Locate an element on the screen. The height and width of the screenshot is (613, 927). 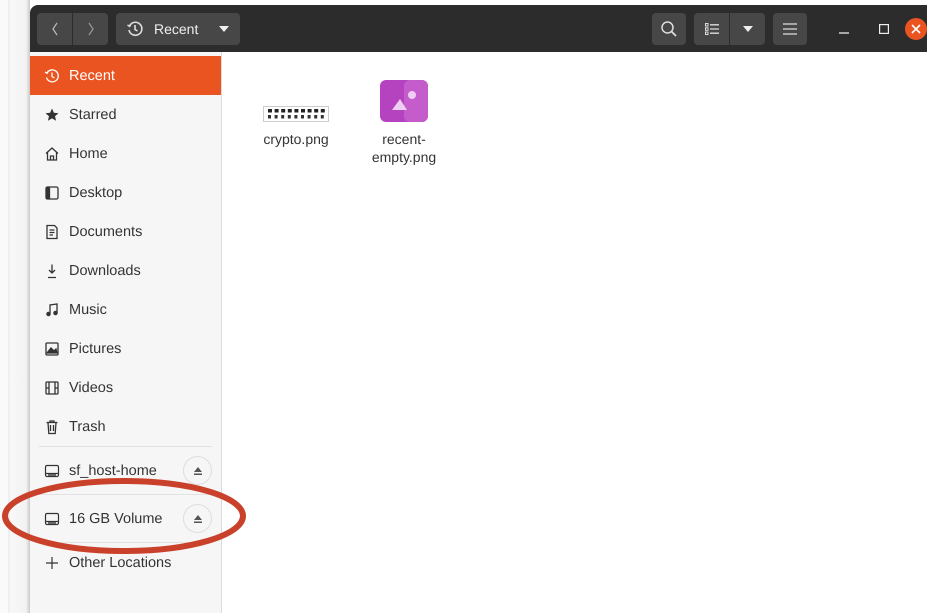
sidebar-item: Home is located at coordinates (125, 153).